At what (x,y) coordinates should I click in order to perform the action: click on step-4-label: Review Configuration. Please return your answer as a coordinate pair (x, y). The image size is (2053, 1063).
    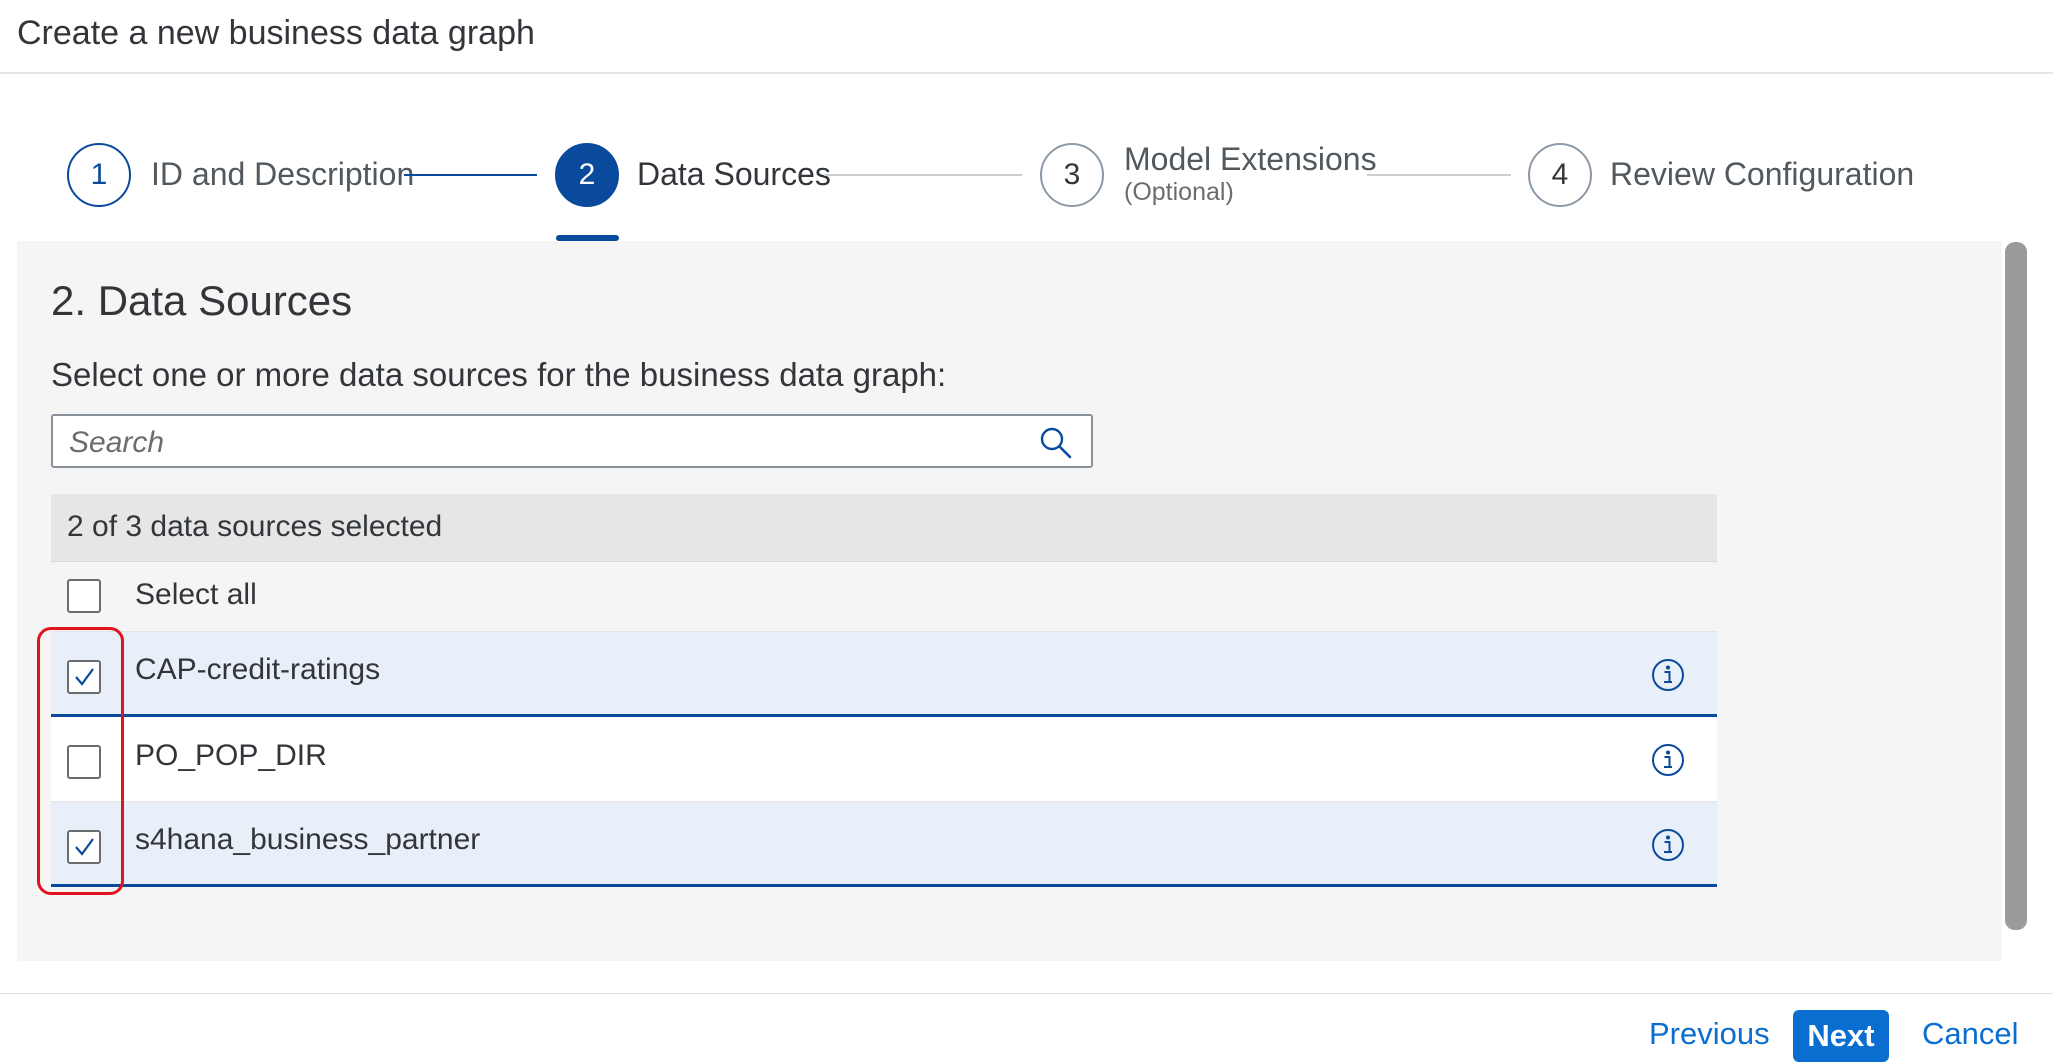
    Looking at the image, I should click on (1762, 174).